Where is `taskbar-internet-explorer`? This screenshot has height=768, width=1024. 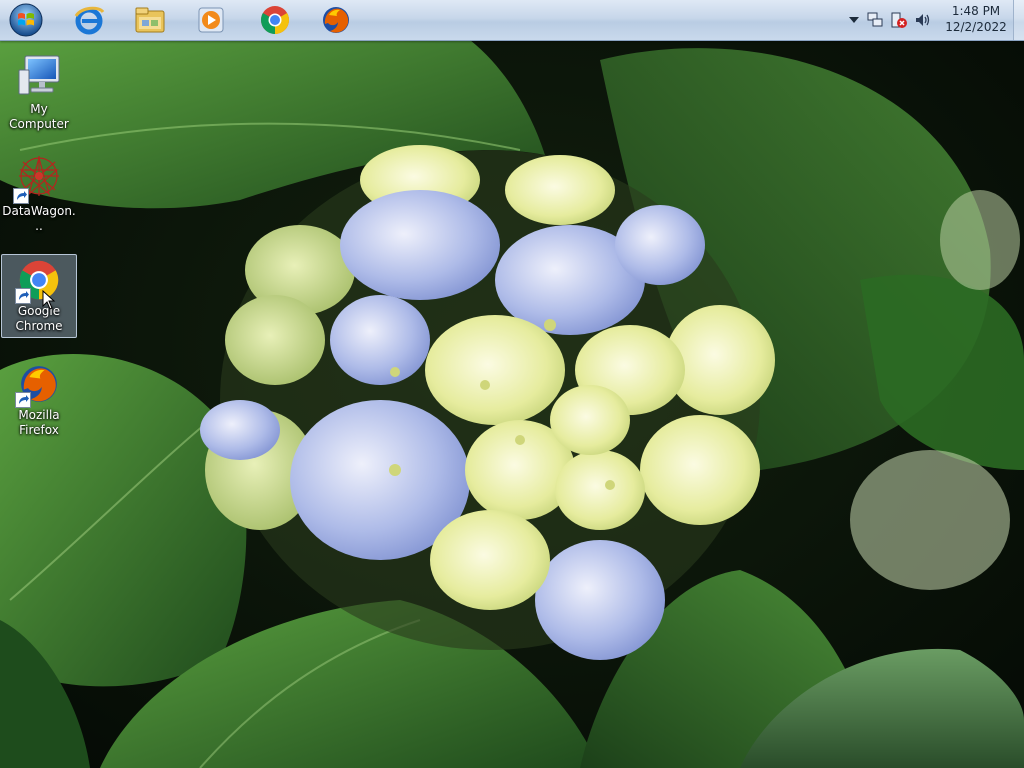
taskbar-internet-explorer is located at coordinates (89, 20).